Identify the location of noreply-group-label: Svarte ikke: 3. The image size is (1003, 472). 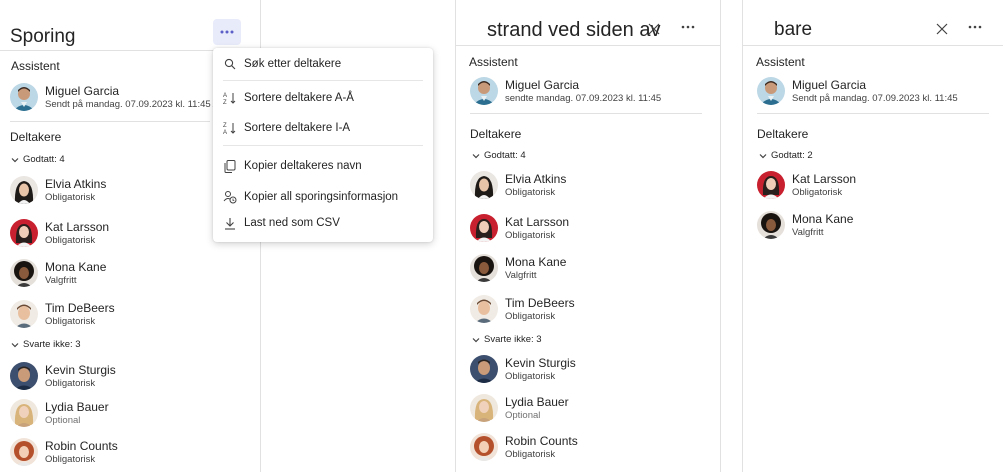
(513, 339).